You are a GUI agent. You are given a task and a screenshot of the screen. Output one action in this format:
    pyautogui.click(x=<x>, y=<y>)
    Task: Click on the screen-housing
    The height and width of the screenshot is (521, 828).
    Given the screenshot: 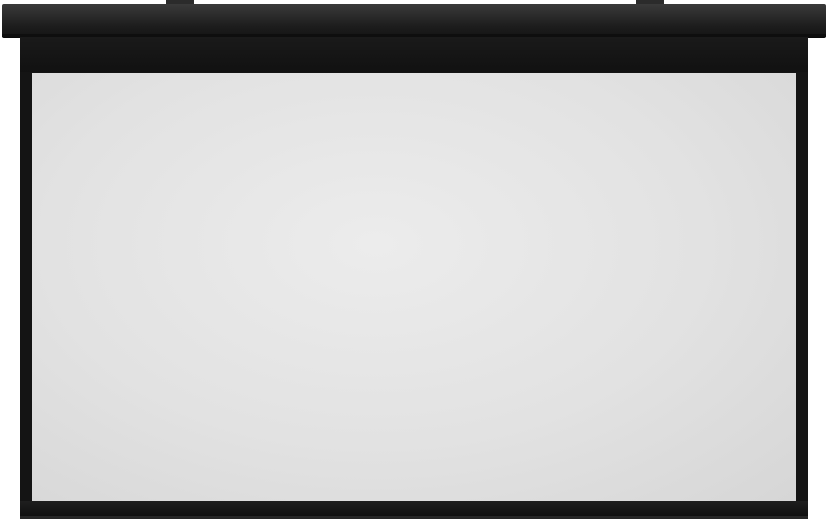 What is the action you would take?
    pyautogui.click(x=414, y=20)
    